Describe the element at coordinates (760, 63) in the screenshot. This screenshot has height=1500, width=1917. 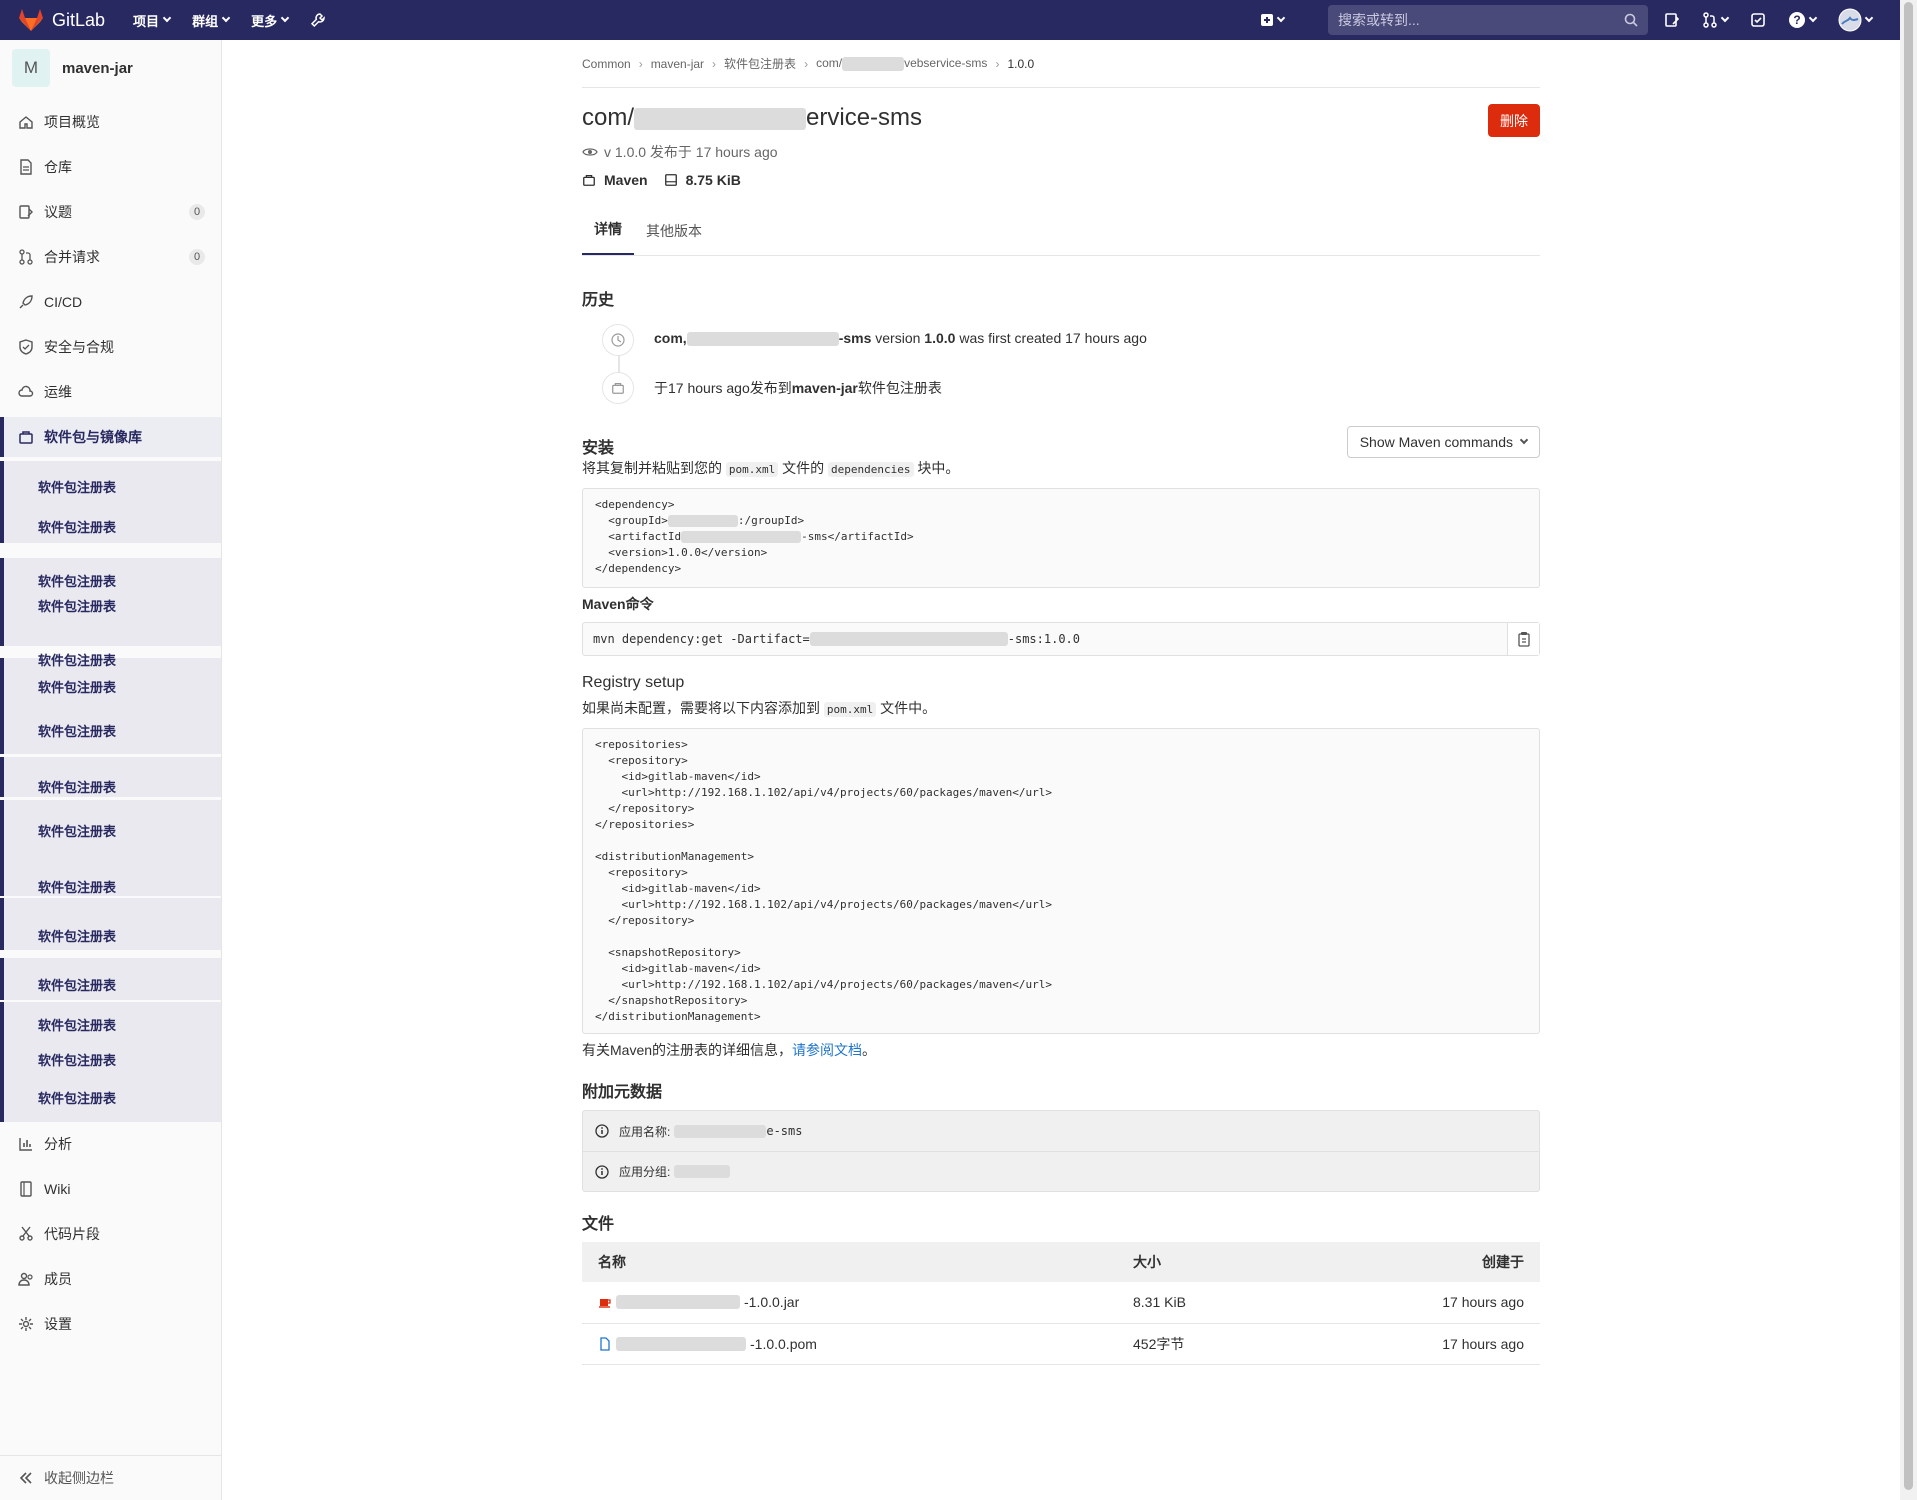
I see `breadcrumb-item: 软件包注册表` at that location.